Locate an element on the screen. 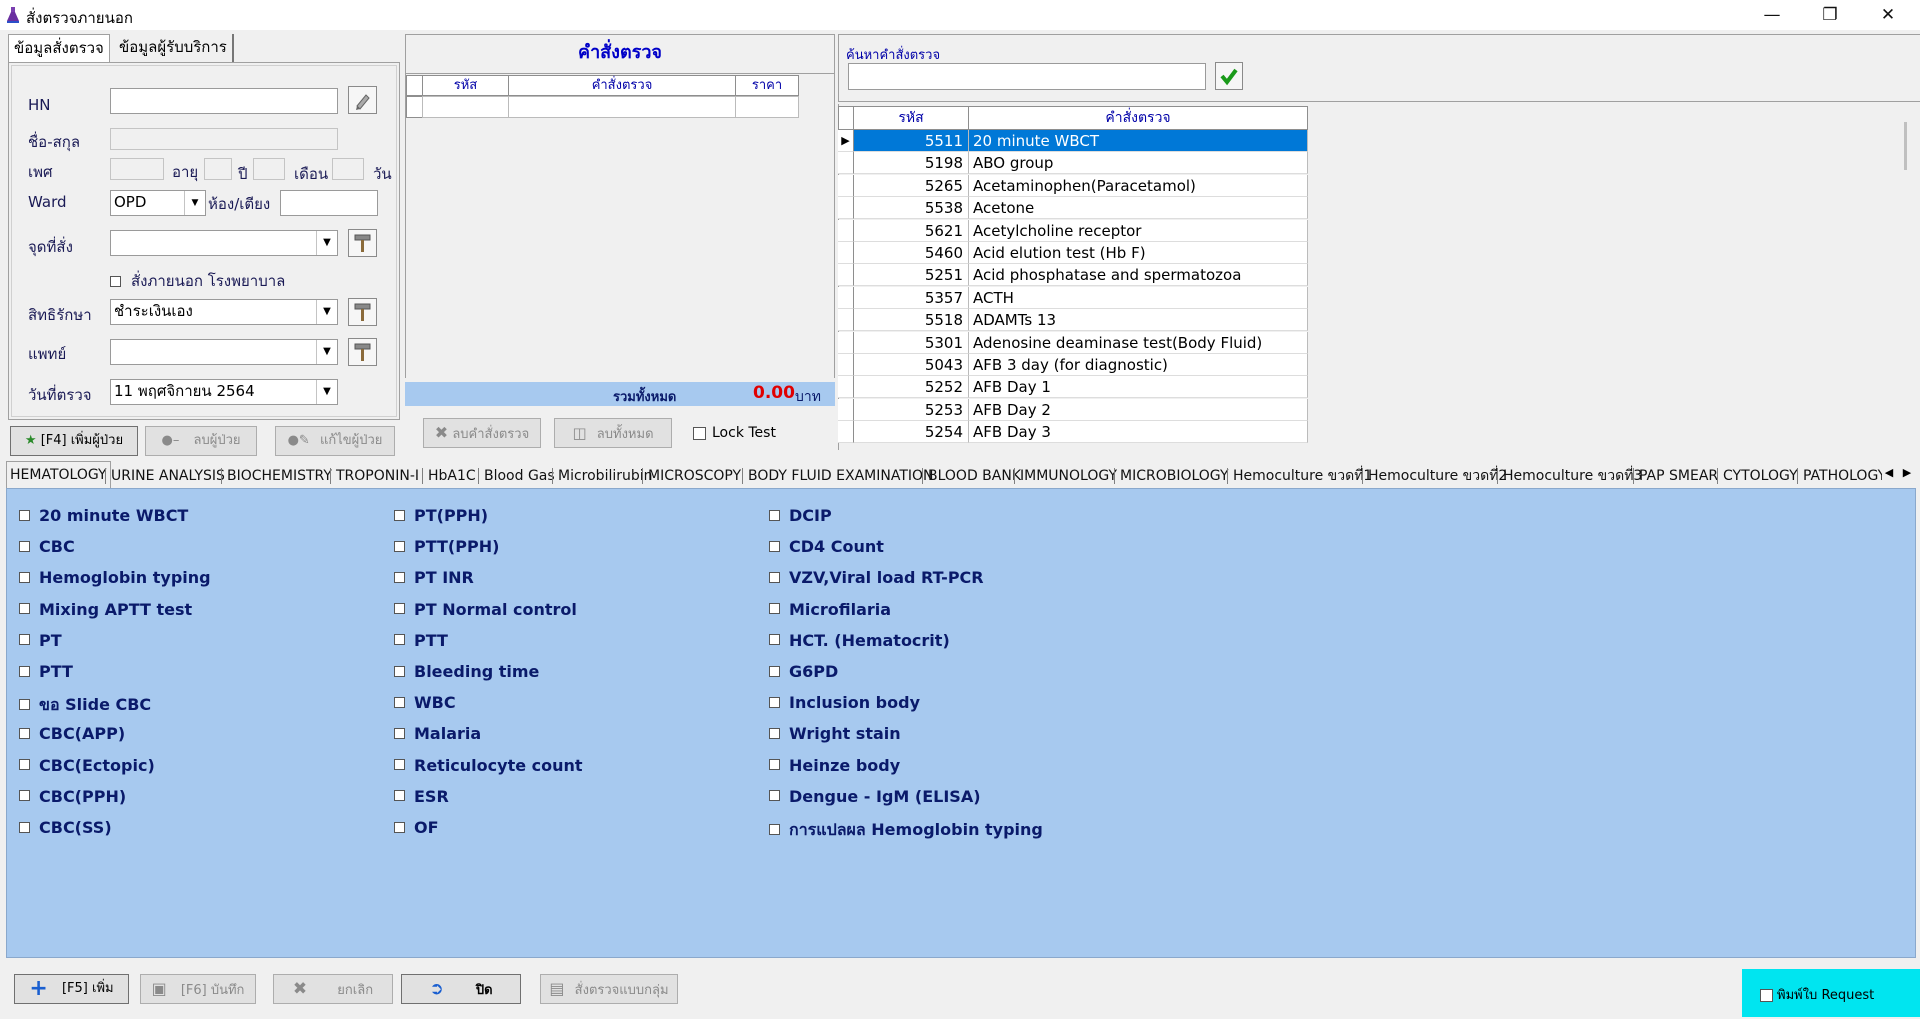 Image resolution: width=1920 pixels, height=1019 pixels. grid-cell-code: 5043 is located at coordinates (911, 365).